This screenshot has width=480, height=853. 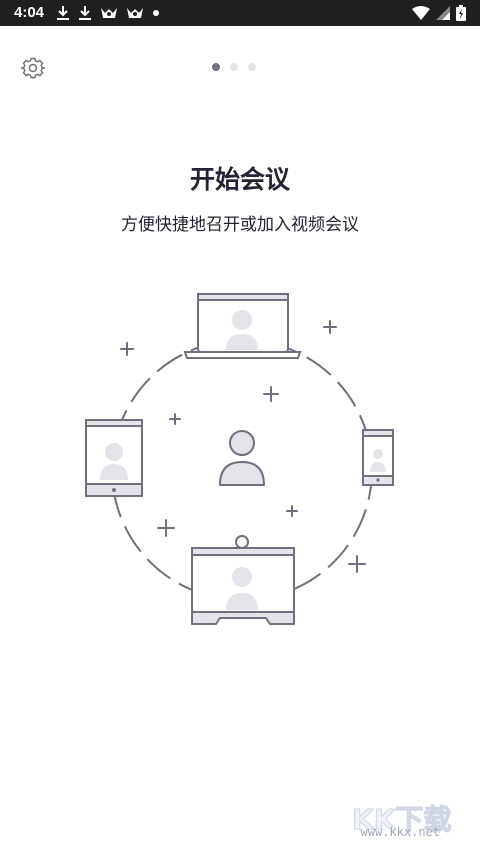 What do you see at coordinates (443, 13) in the screenshot?
I see `cell-signal-icon` at bounding box center [443, 13].